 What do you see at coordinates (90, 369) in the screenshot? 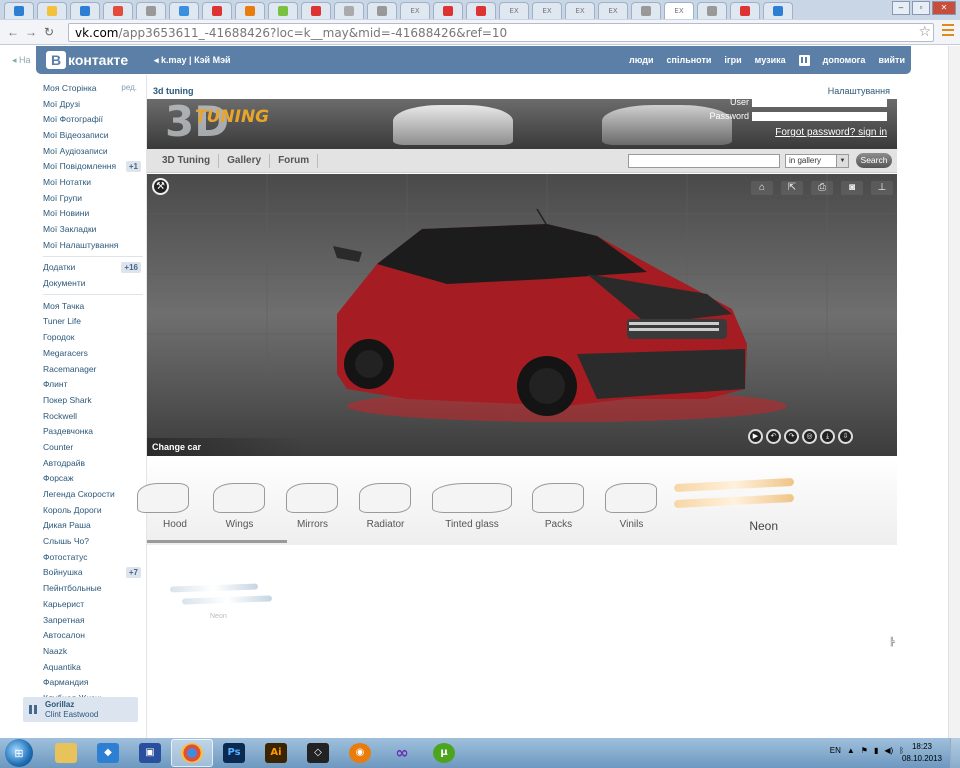
I see `left-menu-item: Racemanager` at bounding box center [90, 369].